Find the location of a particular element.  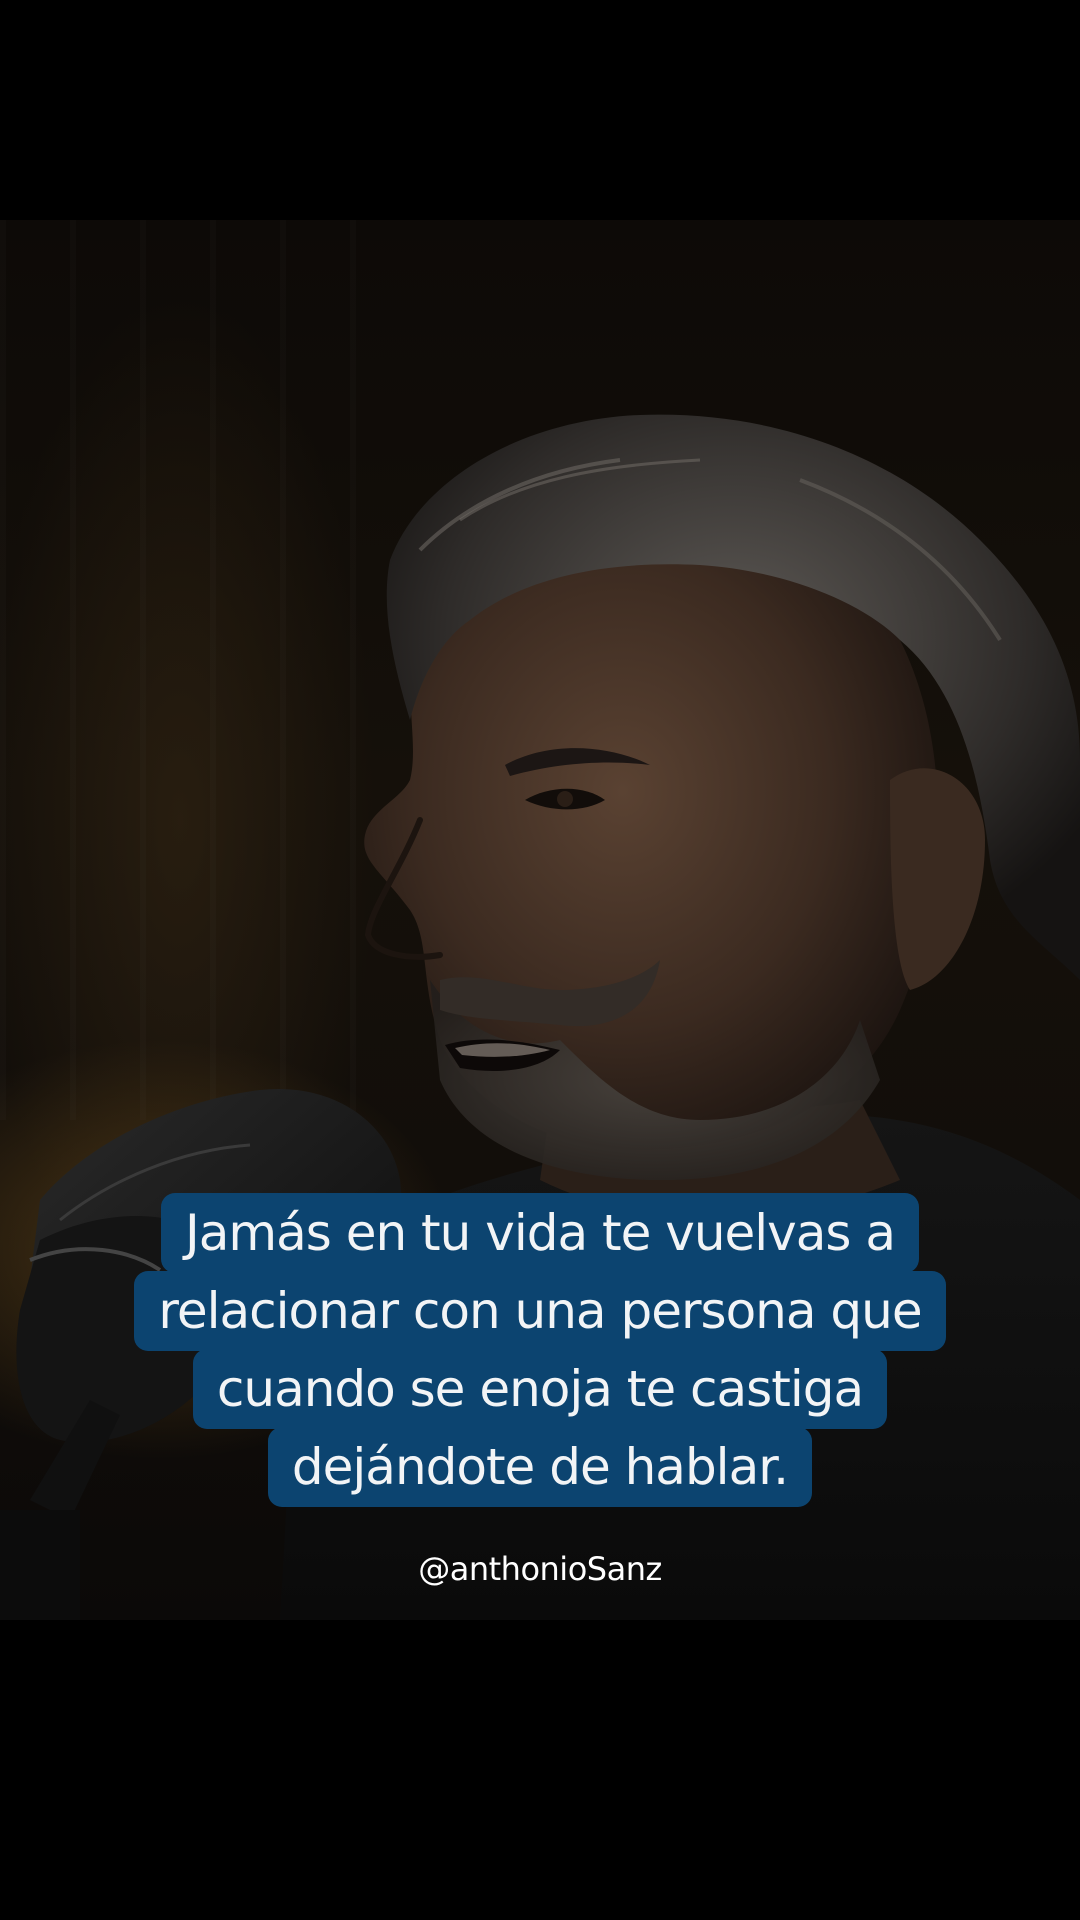

caption-line: cuando se enoja te castiga is located at coordinates (540, 1389).